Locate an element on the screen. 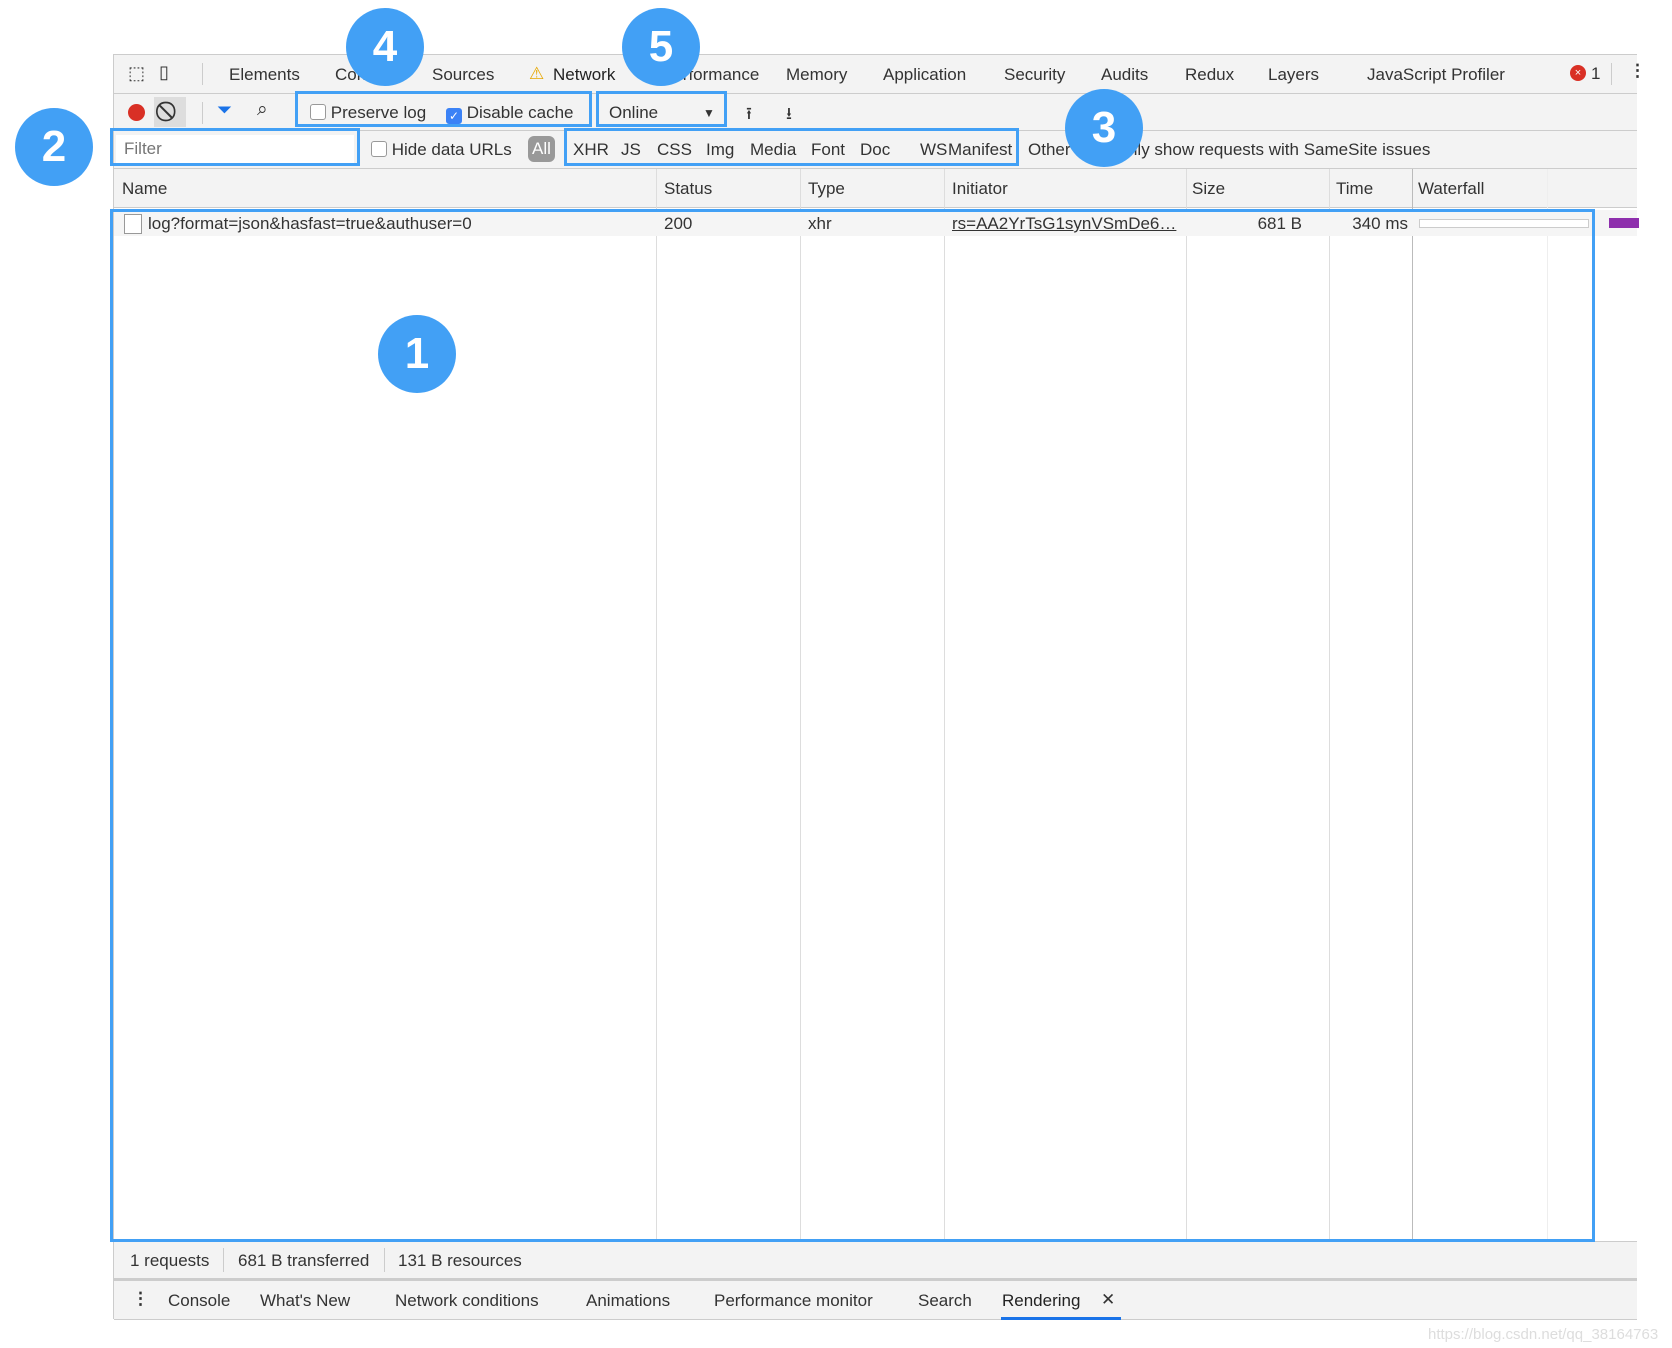 This screenshot has height=1348, width=1672. tab-javascript-profiler: JavaScript Profiler is located at coordinates (1436, 75).